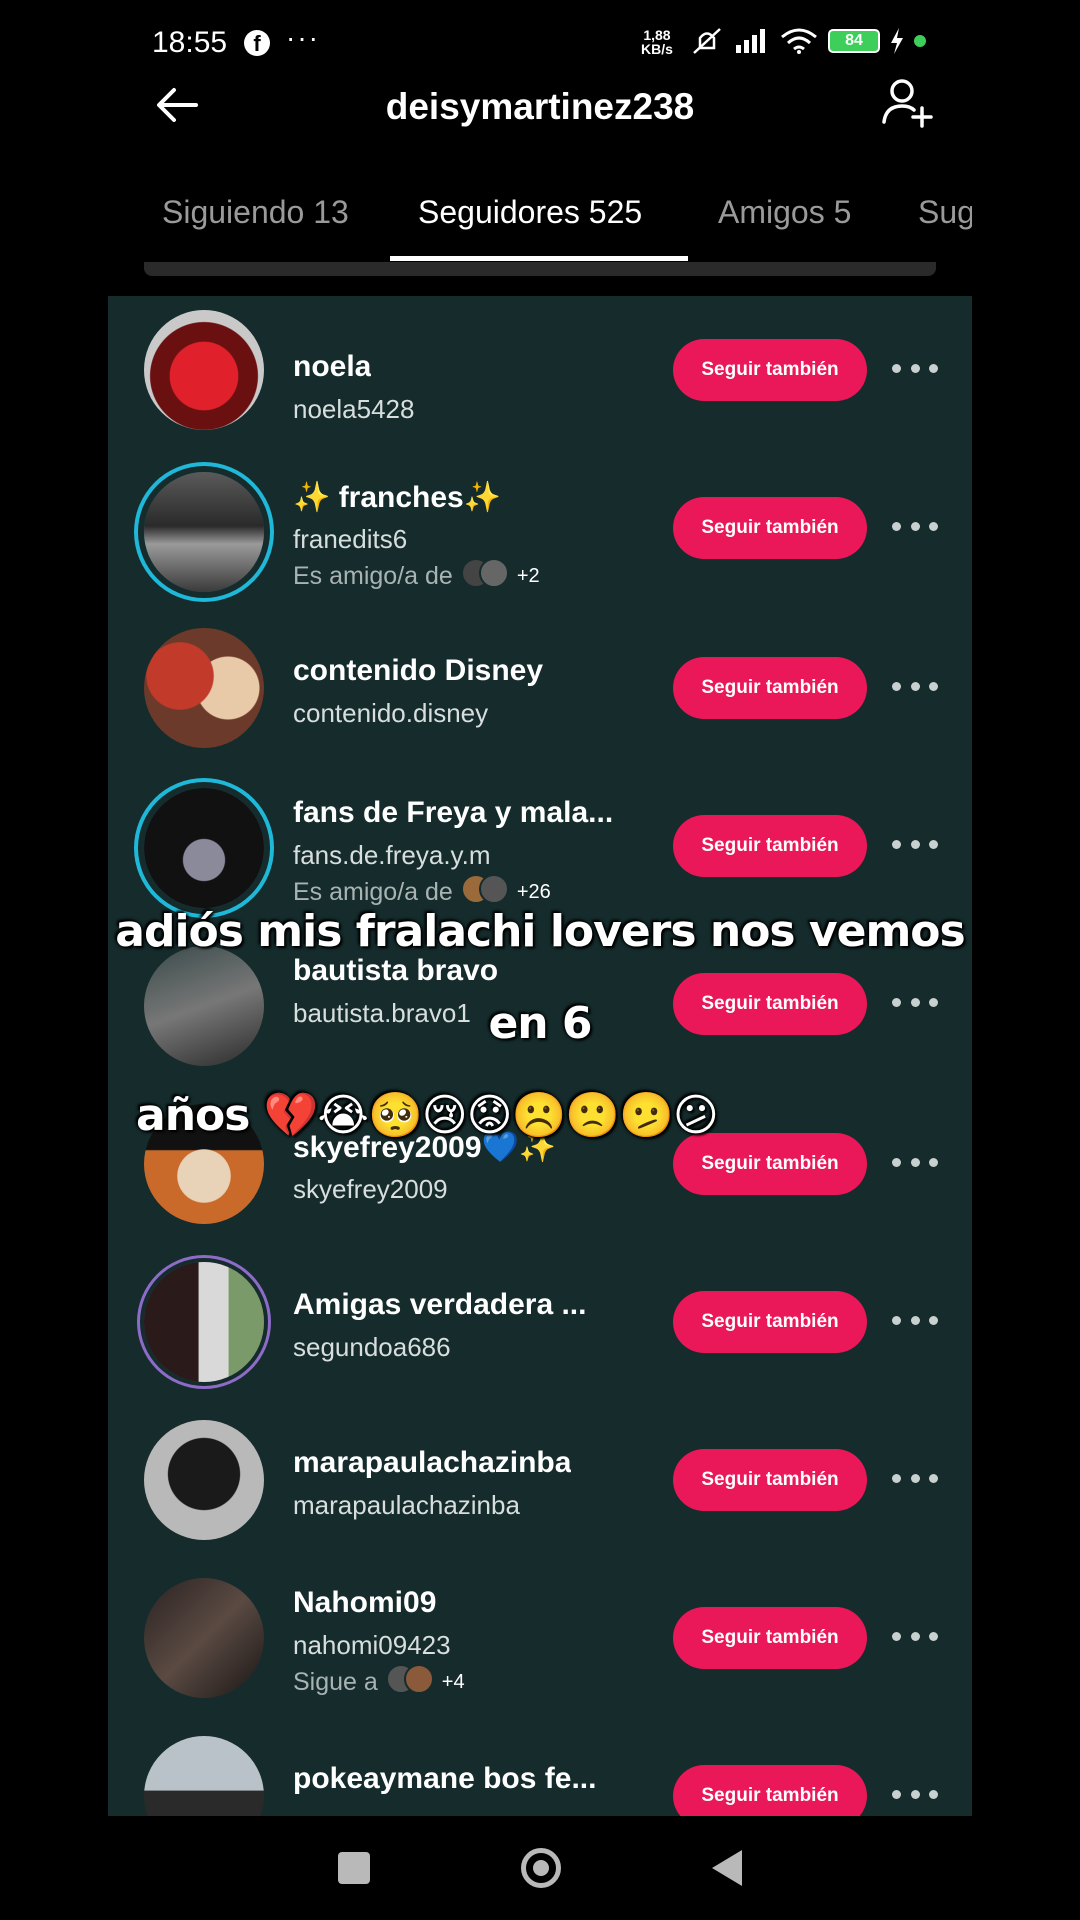  I want to click on wifi-icon, so click(799, 41).